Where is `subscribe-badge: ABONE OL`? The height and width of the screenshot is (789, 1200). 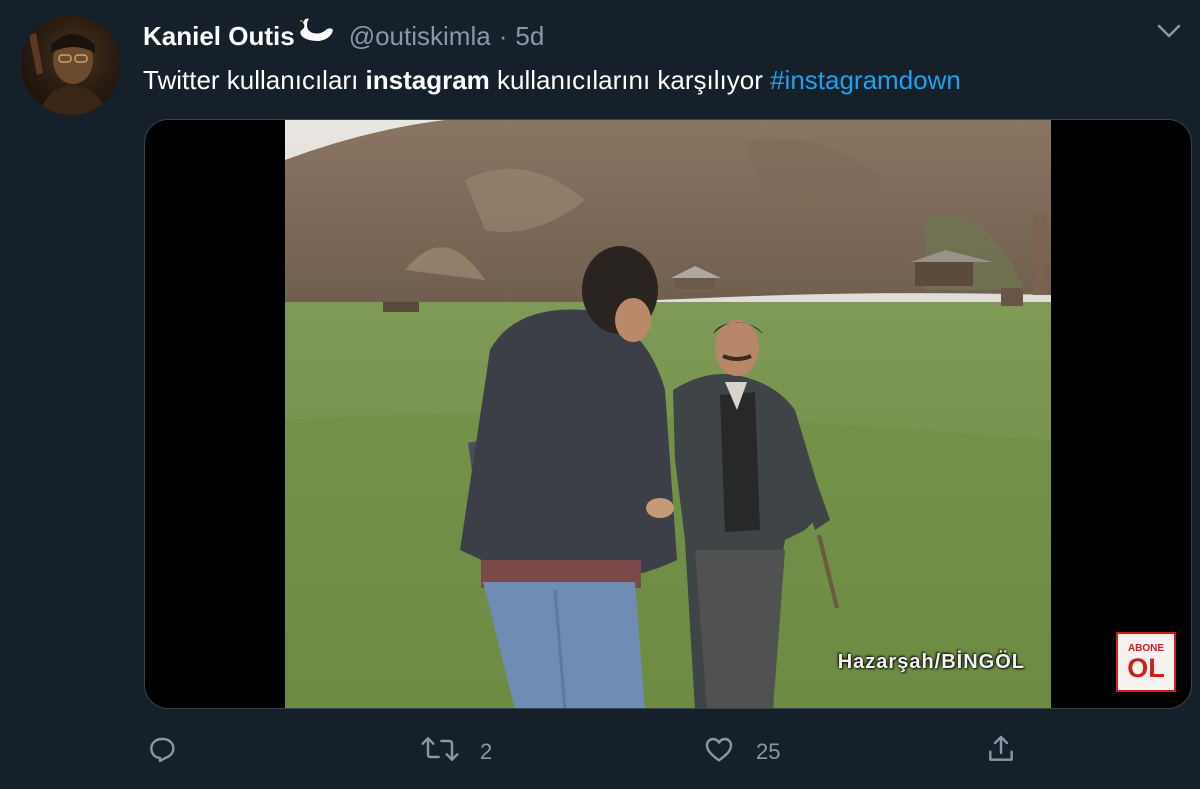 subscribe-badge: ABONE OL is located at coordinates (1146, 662).